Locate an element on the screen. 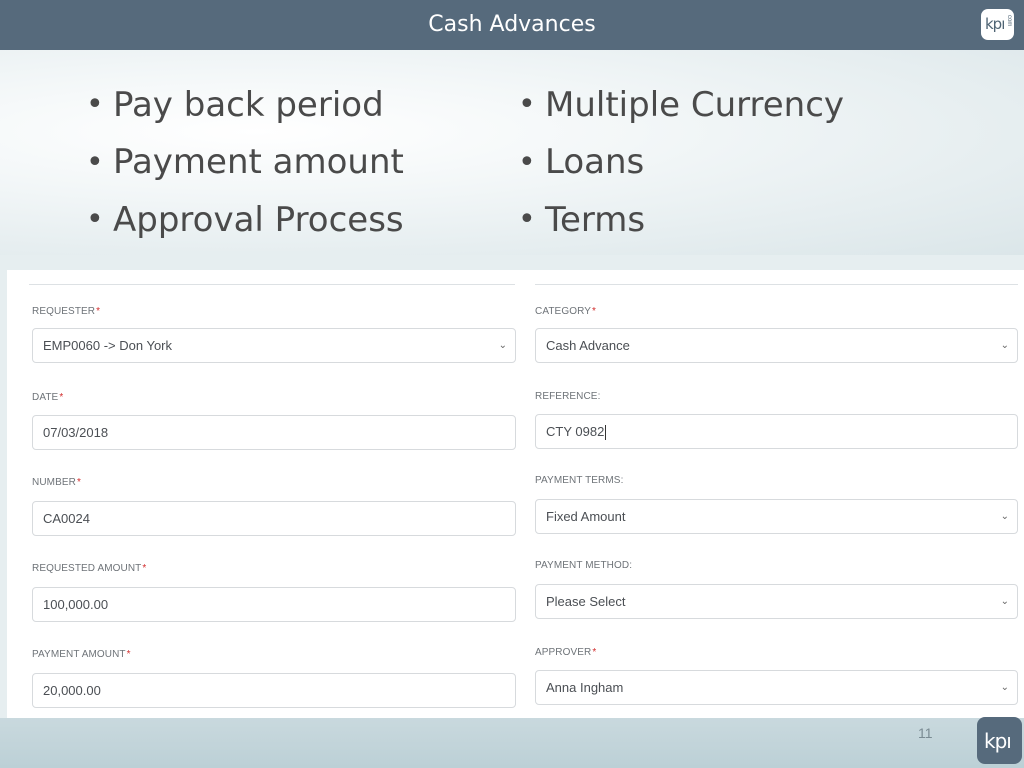 This screenshot has width=1024, height=768. bullet-text: Multiple Currency is located at coordinates (695, 104).